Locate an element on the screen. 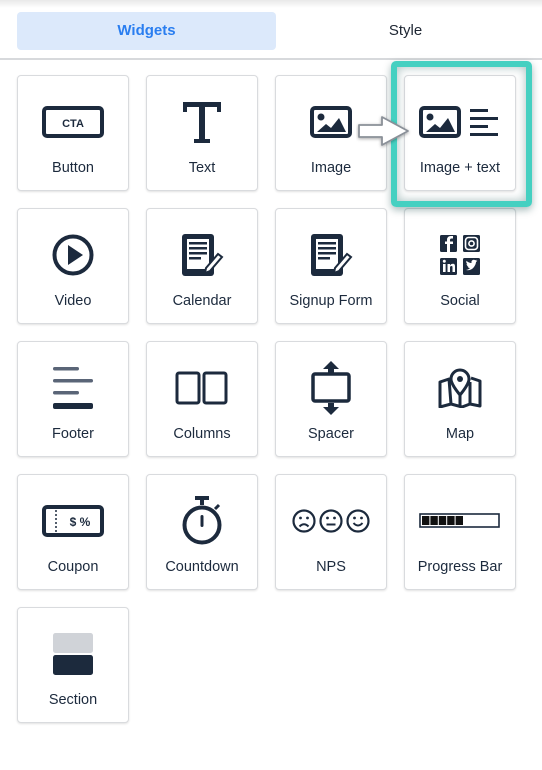  widget-label: Image + text is located at coordinates (460, 168).